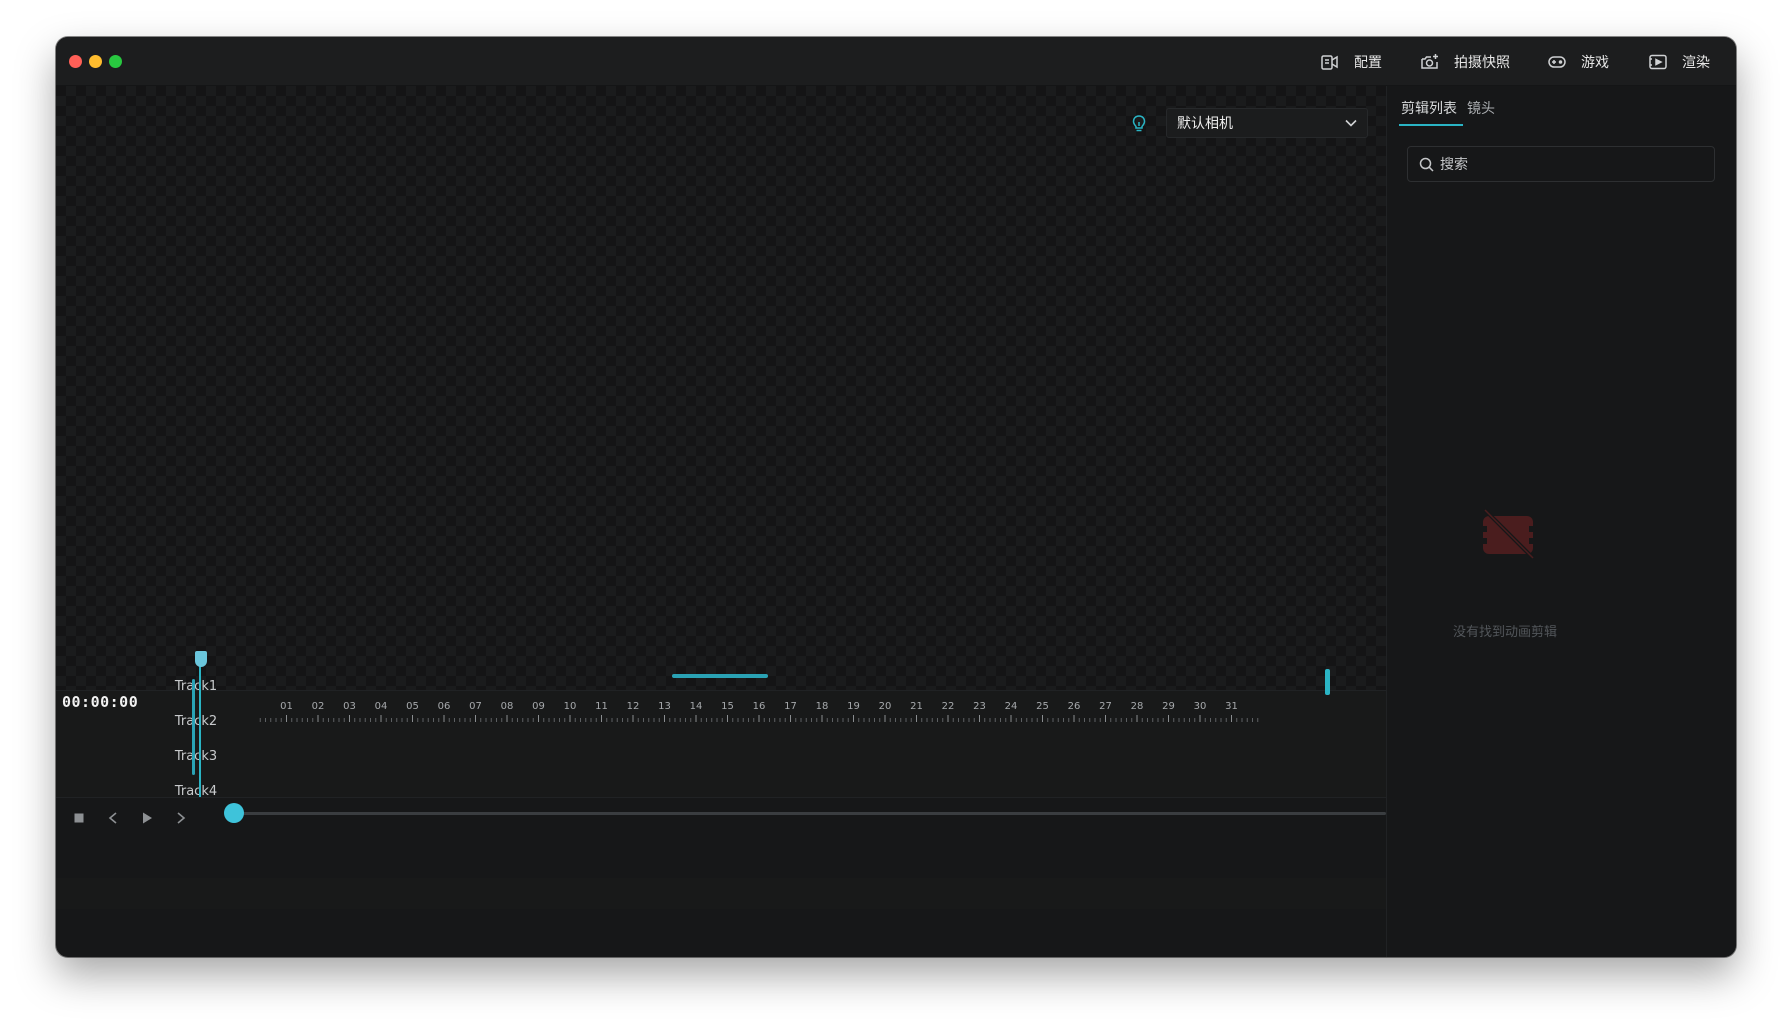 Image resolution: width=1792 pixels, height=1032 pixels. I want to click on ruler-tick-label: 09, so click(538, 706).